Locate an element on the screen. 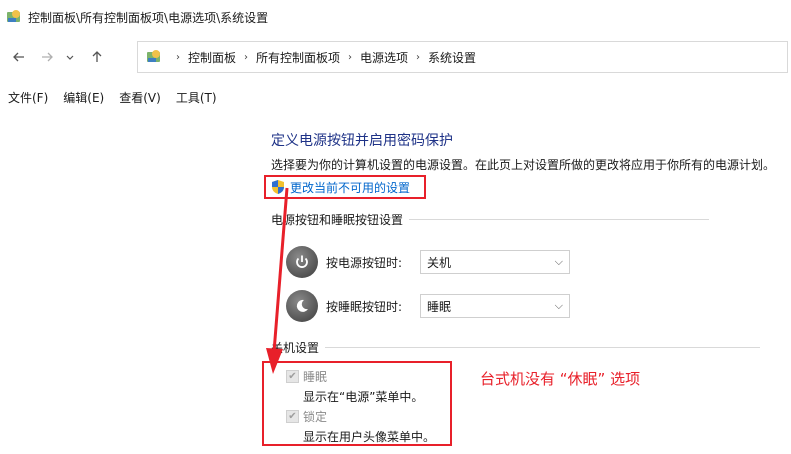 The height and width of the screenshot is (454, 791). arrow-left-icon is located at coordinates (18, 57).